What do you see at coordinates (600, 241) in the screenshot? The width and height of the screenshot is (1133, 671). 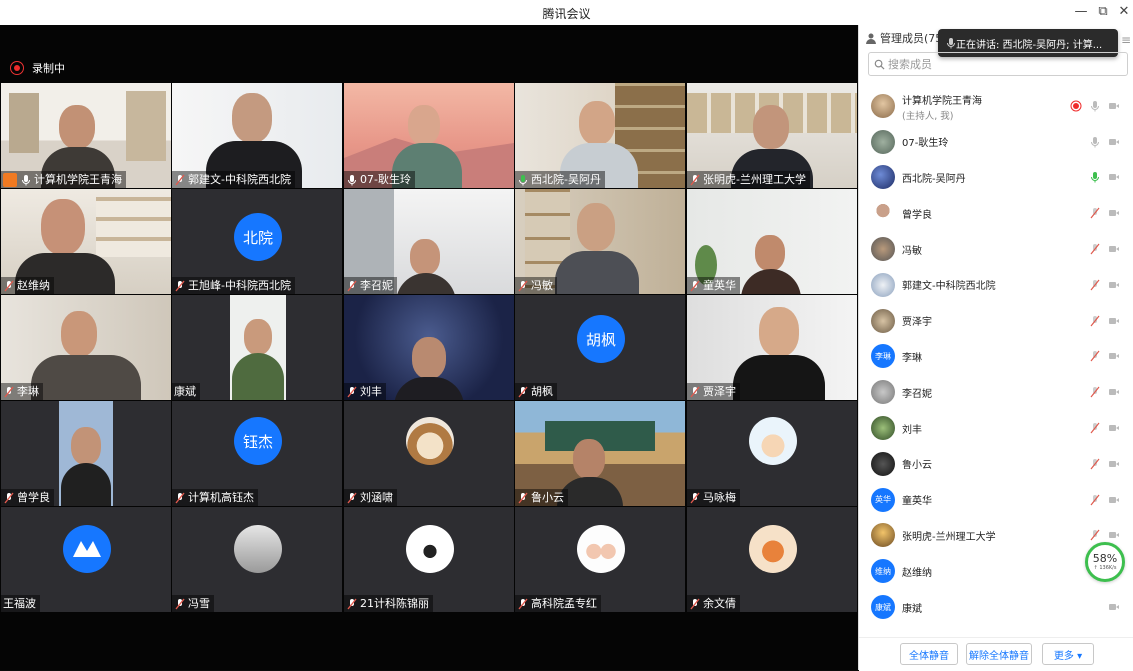 I see `video-tile: 冯敏` at bounding box center [600, 241].